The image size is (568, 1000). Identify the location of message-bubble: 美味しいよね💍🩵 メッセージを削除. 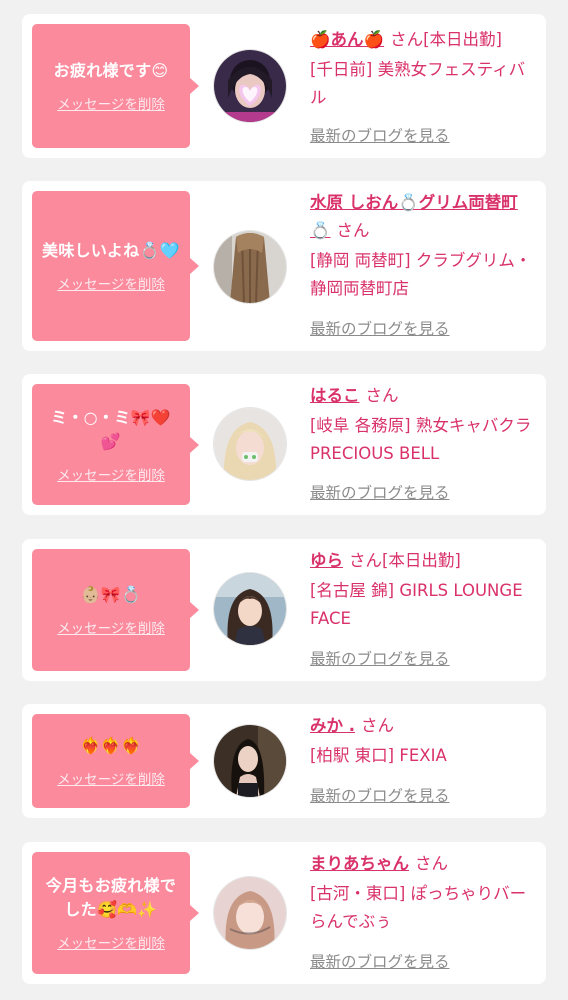
(115, 266).